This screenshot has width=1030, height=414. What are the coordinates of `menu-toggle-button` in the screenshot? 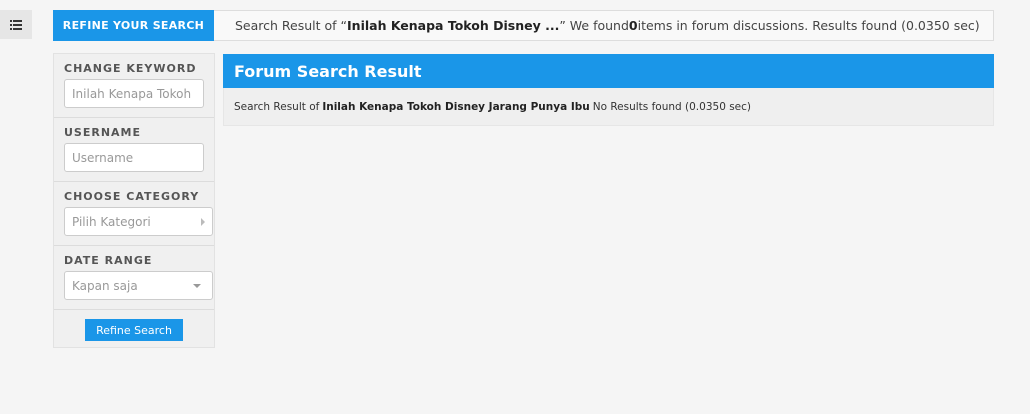 It's located at (16, 24).